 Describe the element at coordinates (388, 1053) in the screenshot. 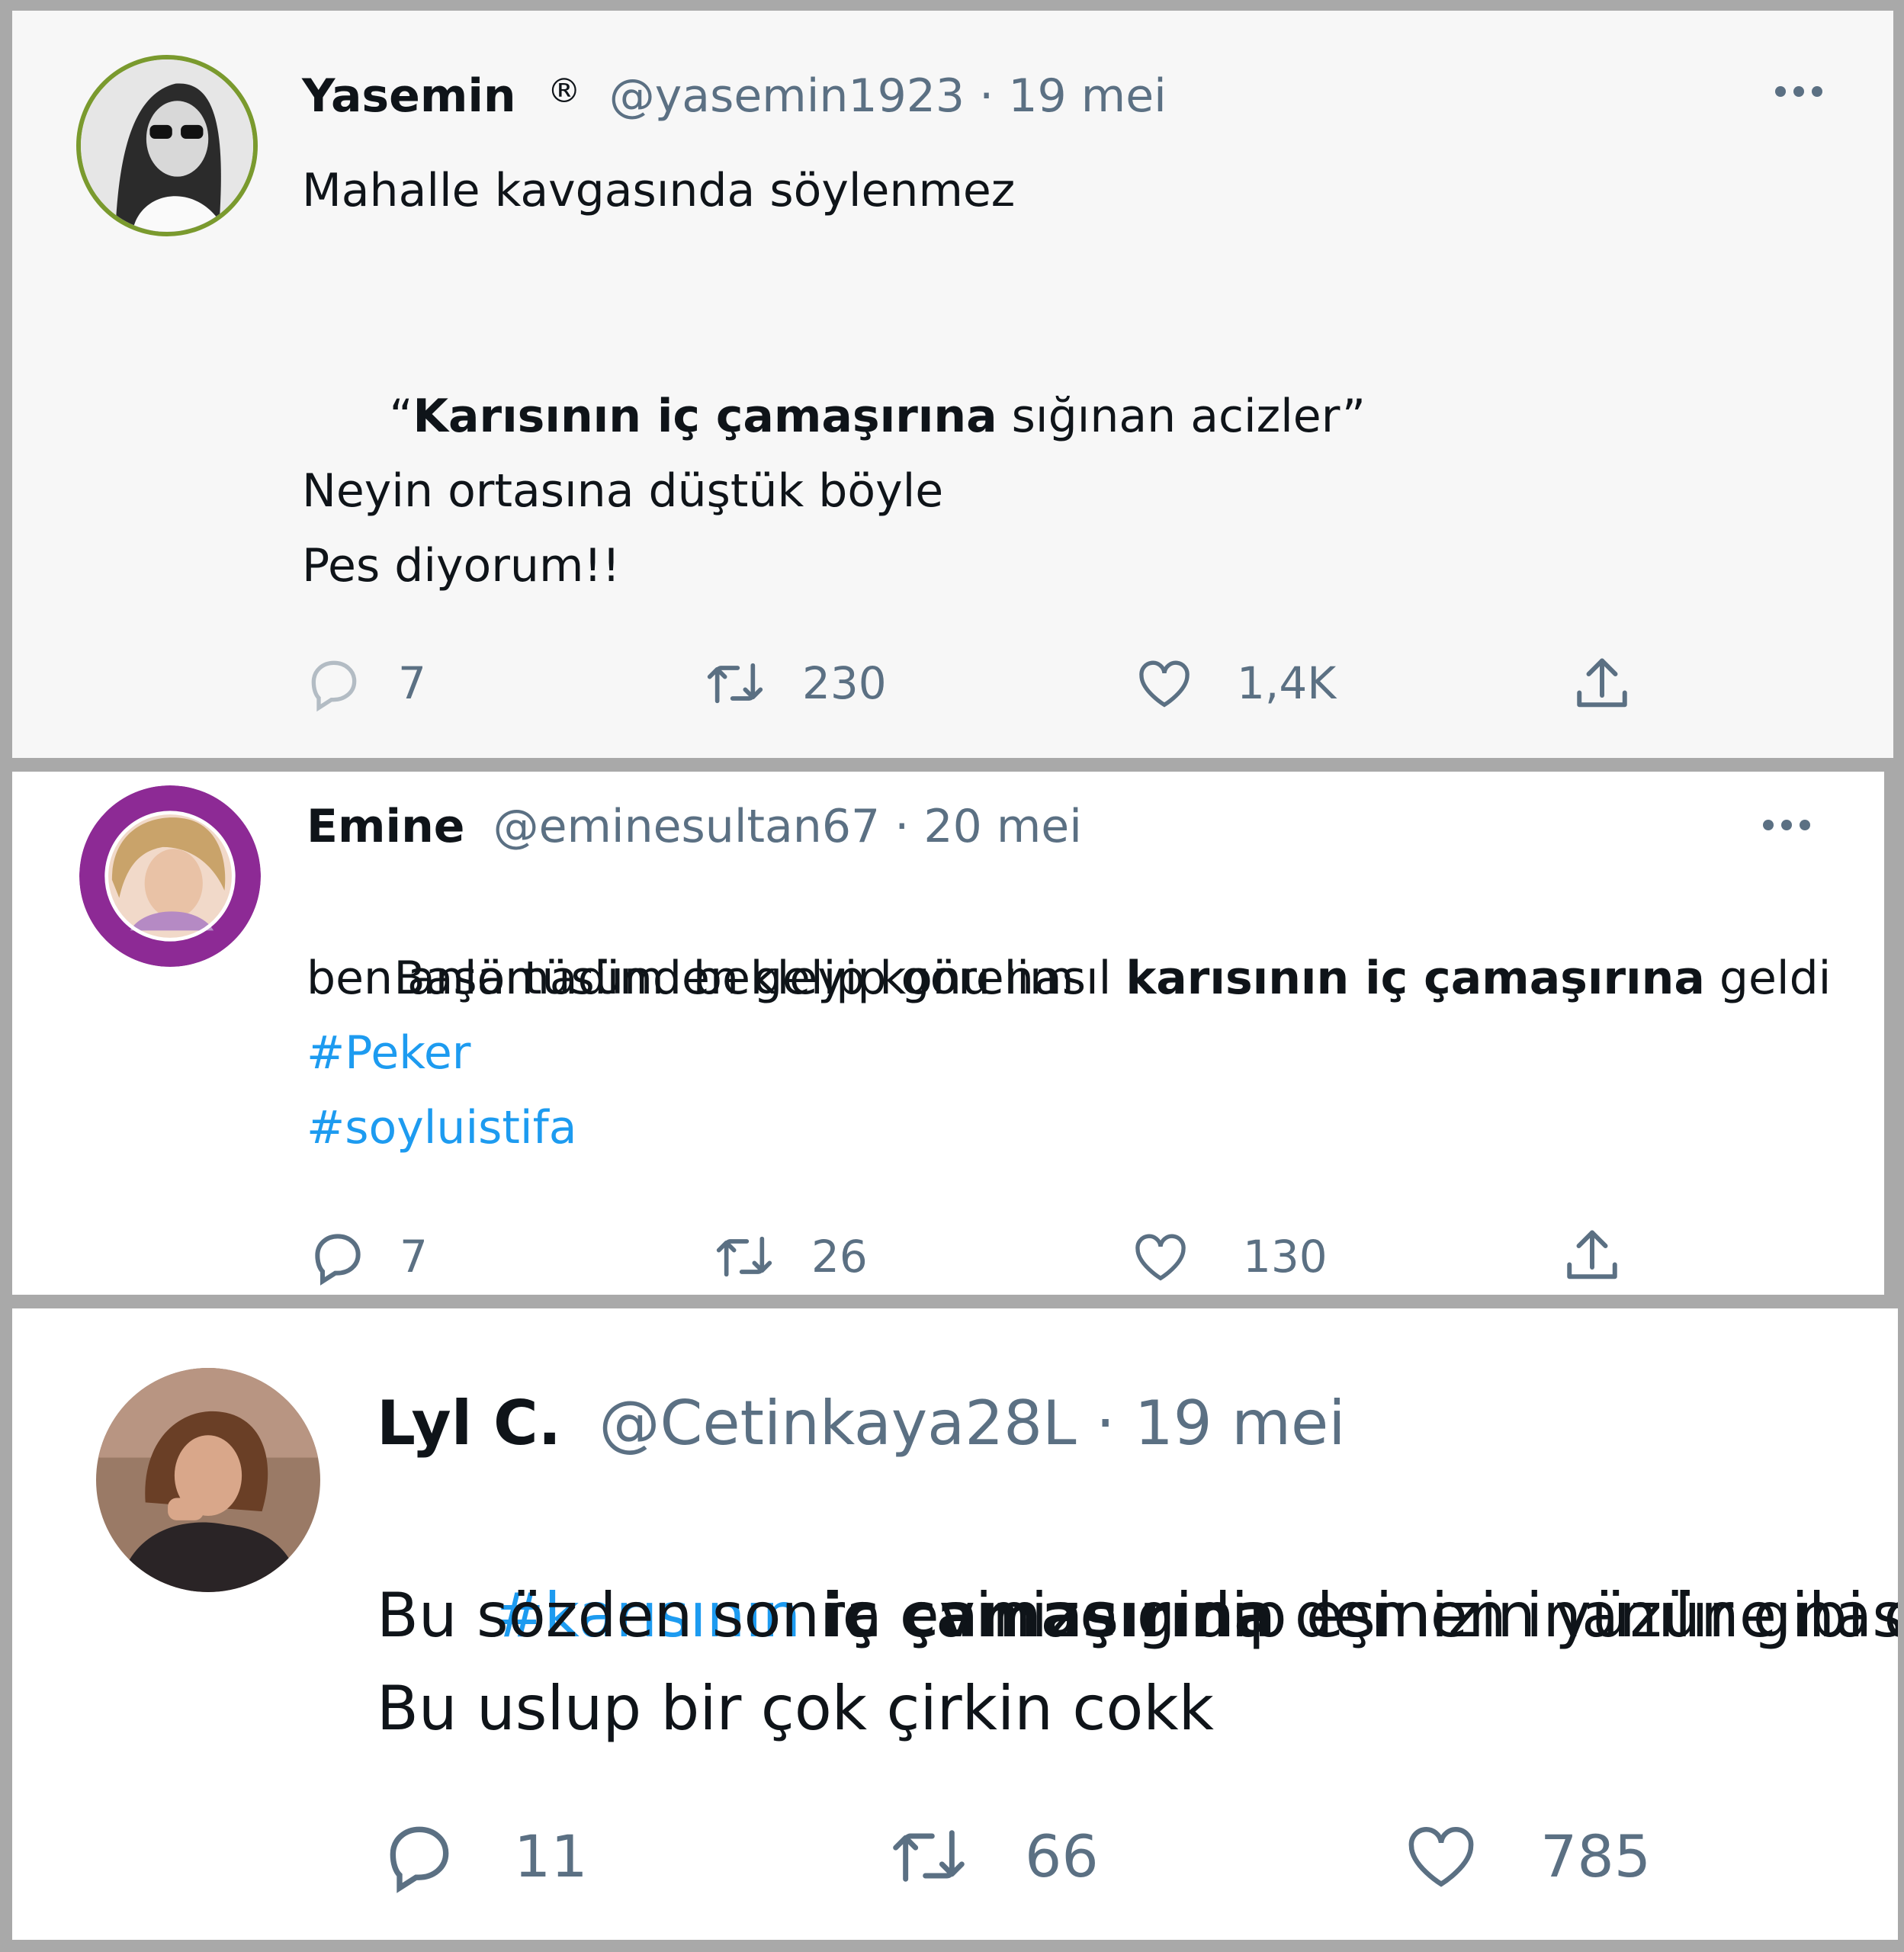

I see `hashtag-peker: #Peker` at that location.